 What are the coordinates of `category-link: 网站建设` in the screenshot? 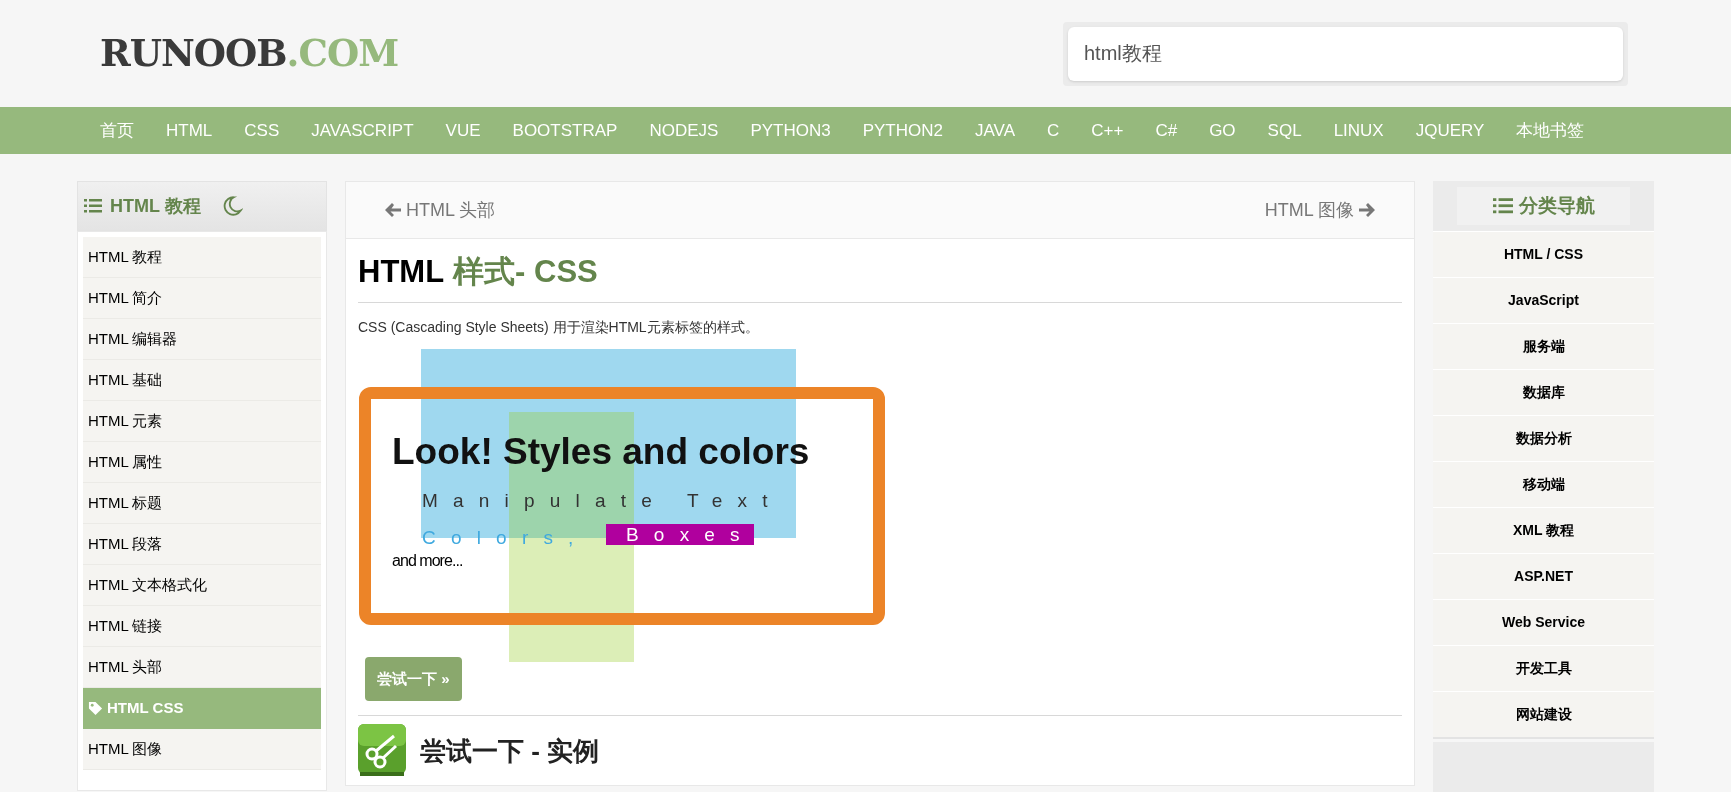 It's located at (1543, 714).